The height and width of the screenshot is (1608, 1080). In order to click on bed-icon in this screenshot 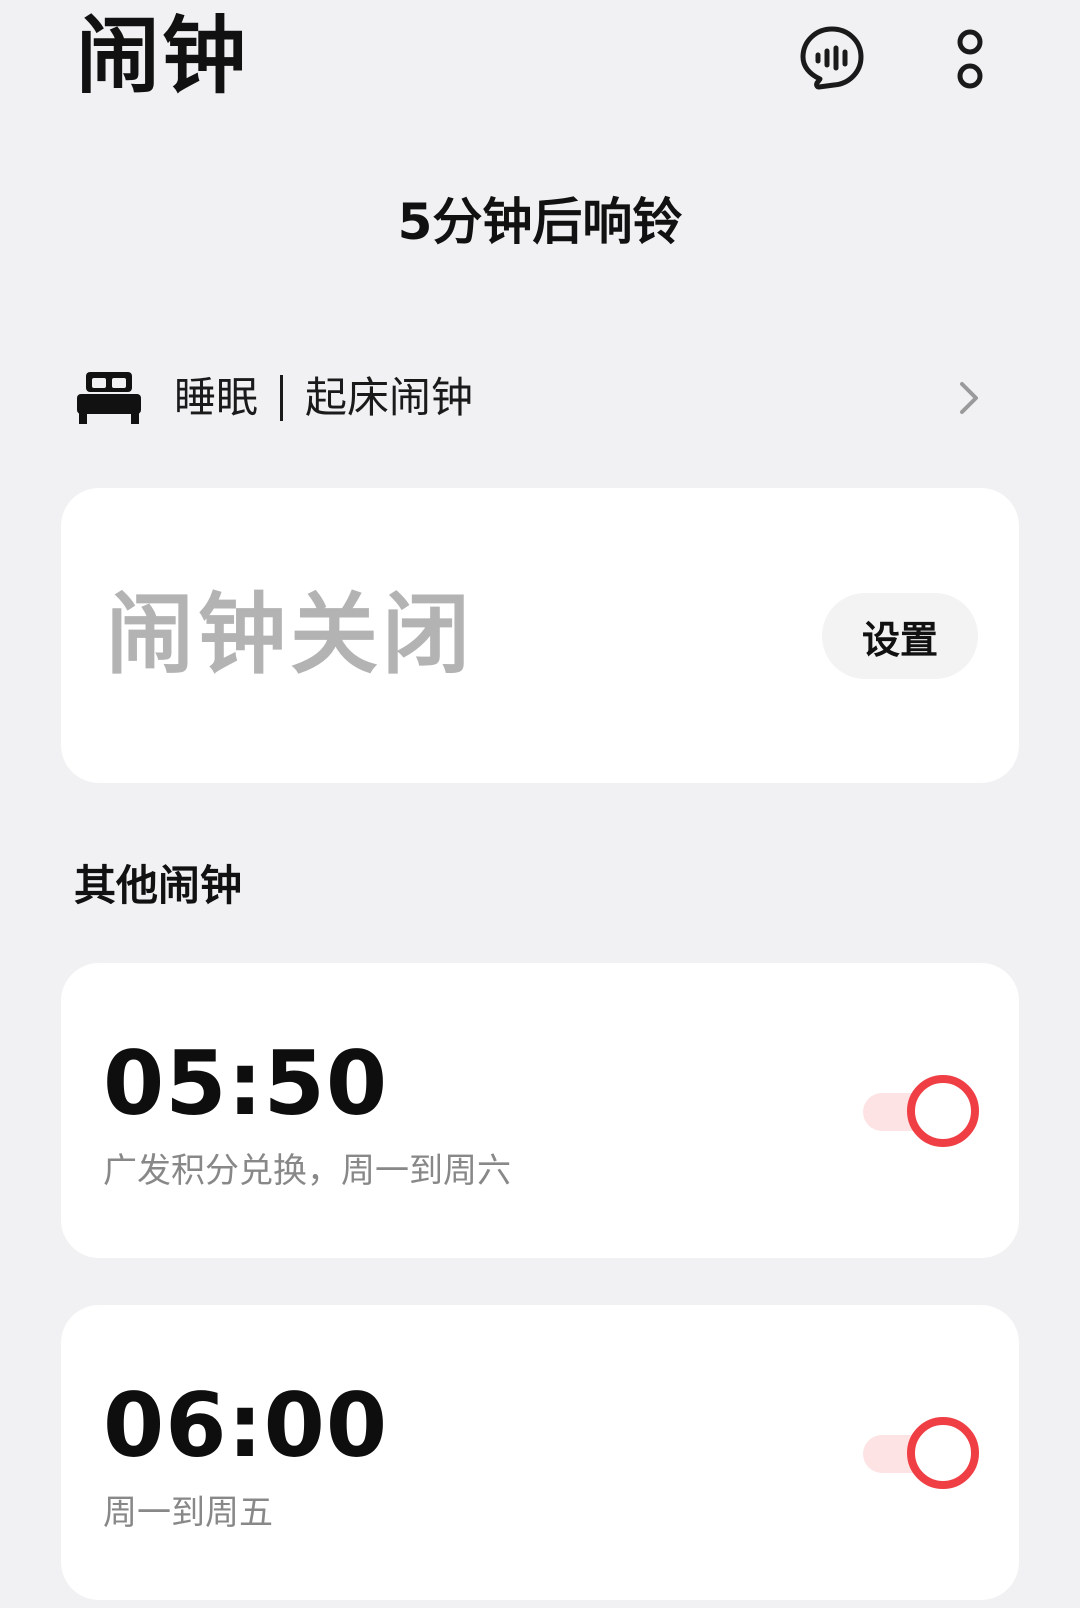, I will do `click(109, 398)`.